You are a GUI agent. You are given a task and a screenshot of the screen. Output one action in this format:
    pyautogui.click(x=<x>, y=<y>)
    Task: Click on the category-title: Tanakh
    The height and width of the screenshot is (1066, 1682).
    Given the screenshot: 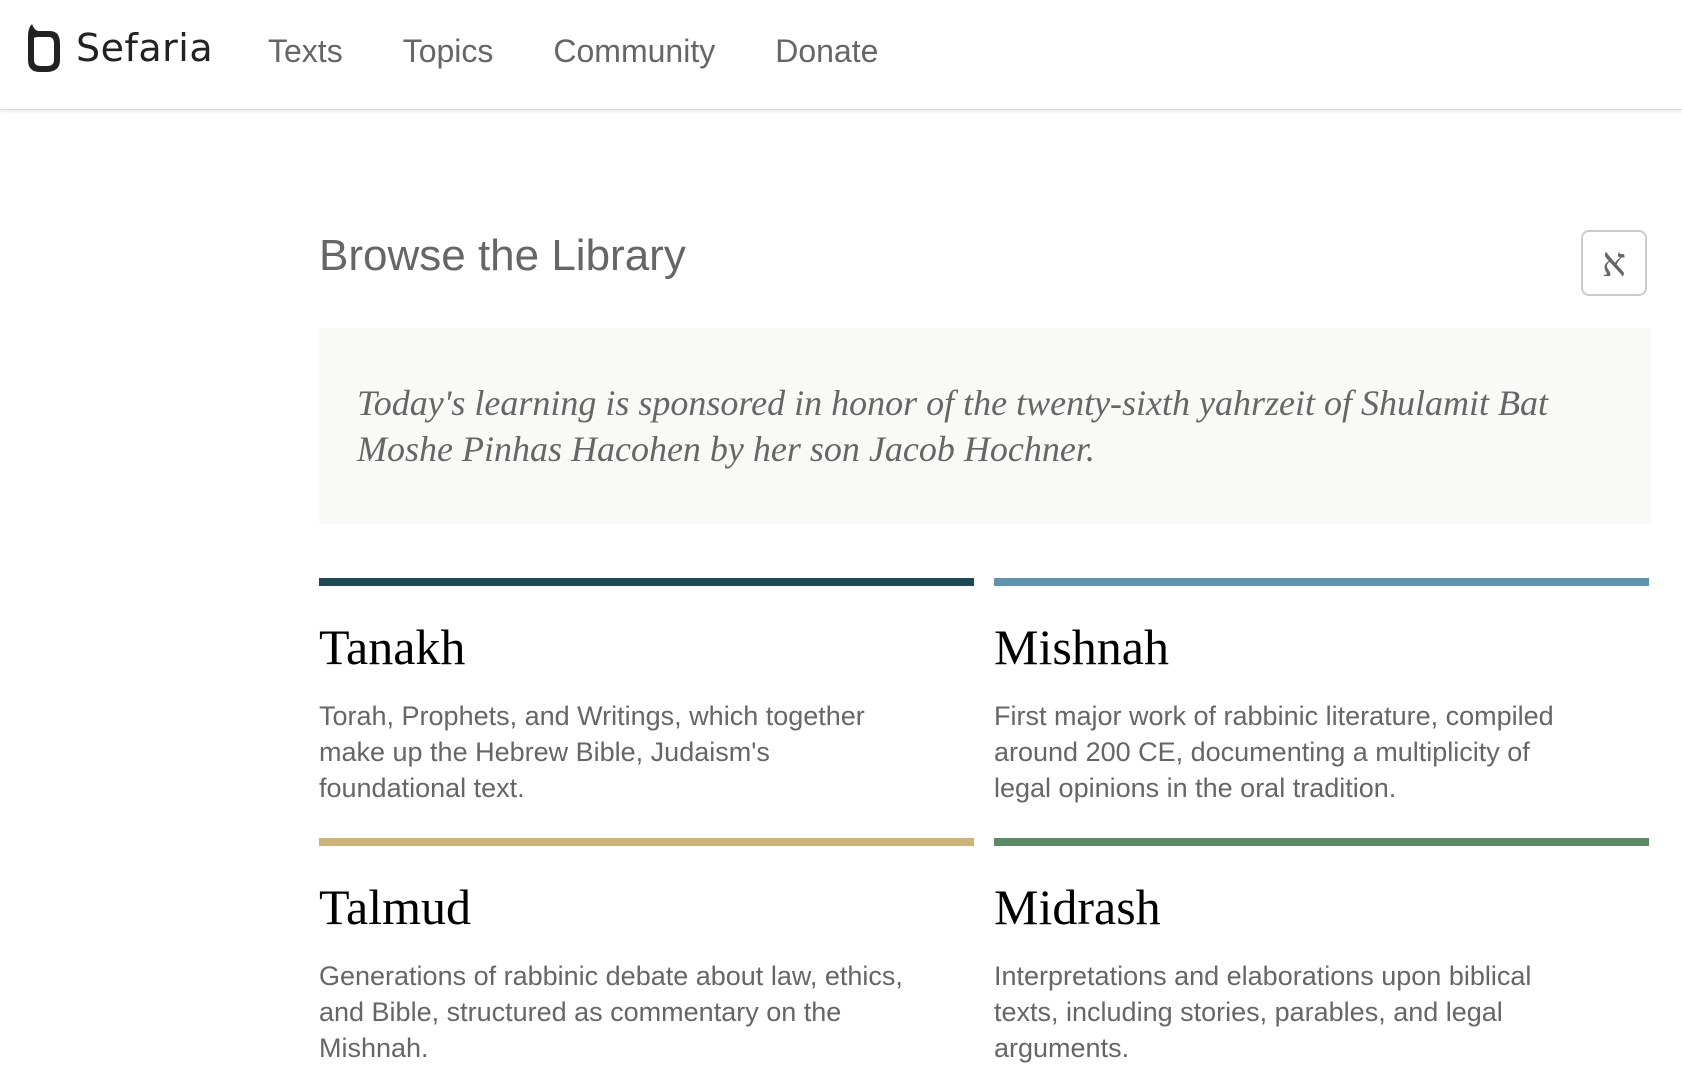 What is the action you would take?
    pyautogui.click(x=392, y=647)
    